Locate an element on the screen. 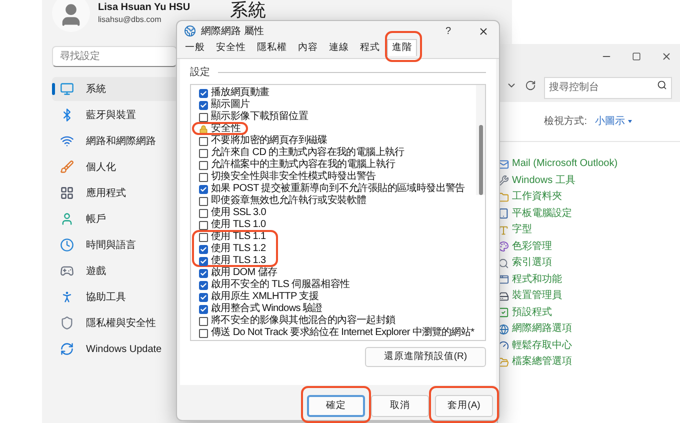 Image resolution: width=680 pixels, height=423 pixels. view-by-label: 檢視方式: is located at coordinates (565, 121).